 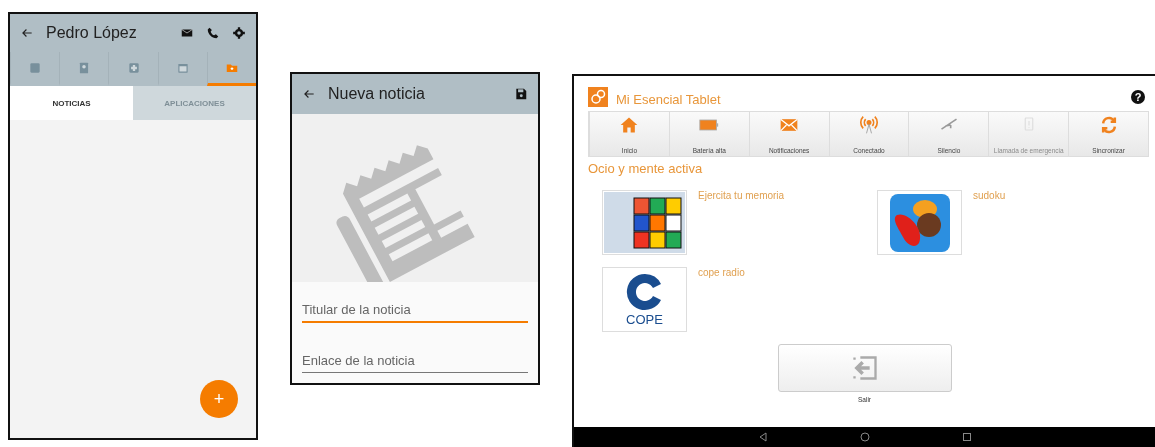 I want to click on logo-text: COPE, so click(x=644, y=319).